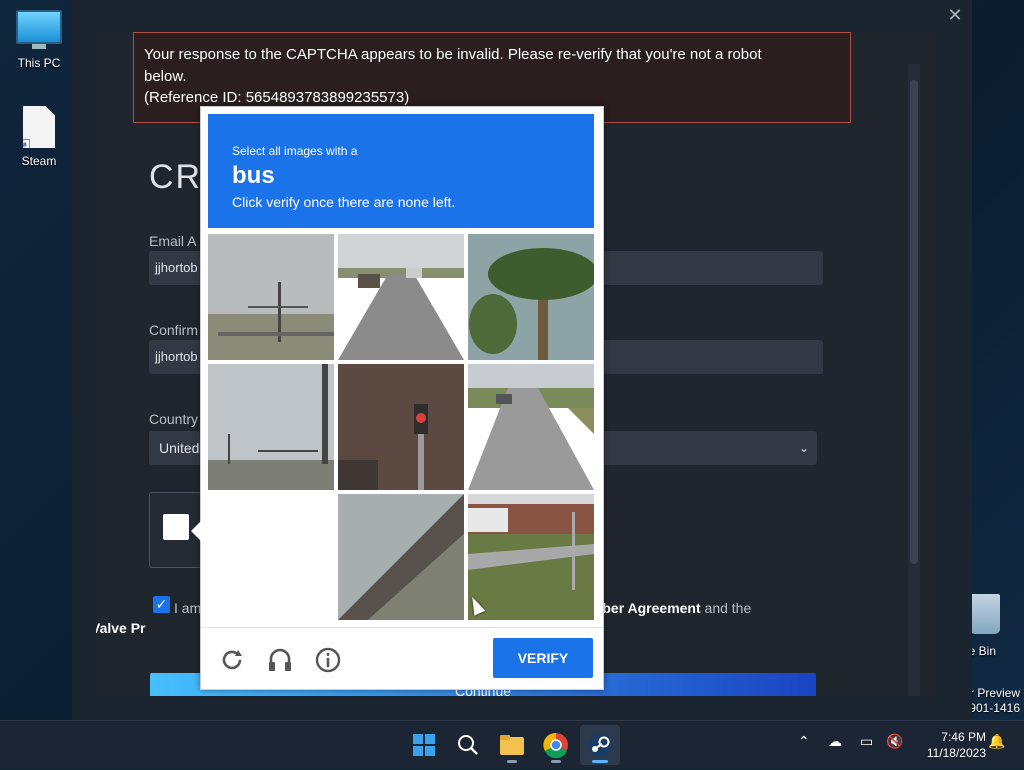 This screenshot has width=1024, height=770. Describe the element at coordinates (280, 660) in the screenshot. I see `audio-challenge-icon` at that location.